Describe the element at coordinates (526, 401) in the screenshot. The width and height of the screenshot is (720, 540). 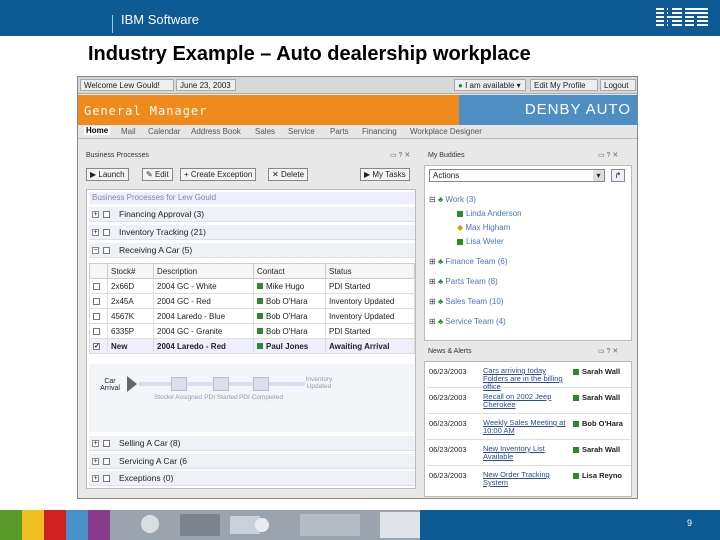
I see `news-link: Recall on 2002 Jeep Cherokee` at that location.